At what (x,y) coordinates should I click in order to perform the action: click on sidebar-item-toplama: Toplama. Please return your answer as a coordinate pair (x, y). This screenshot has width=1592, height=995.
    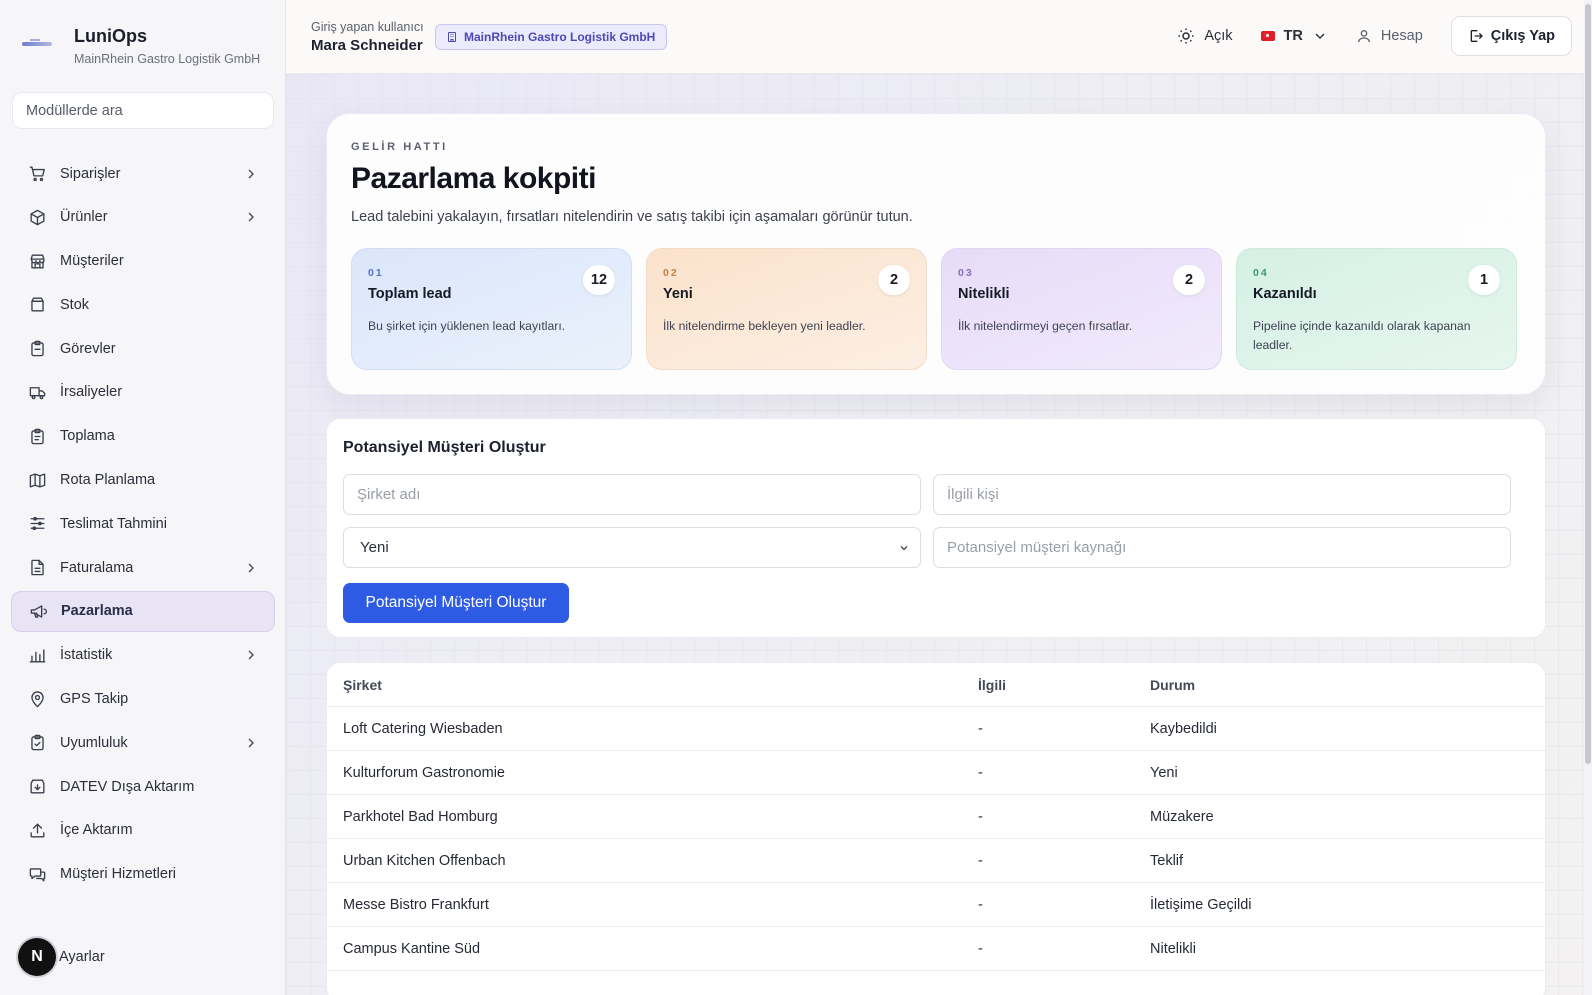
    Looking at the image, I should click on (143, 436).